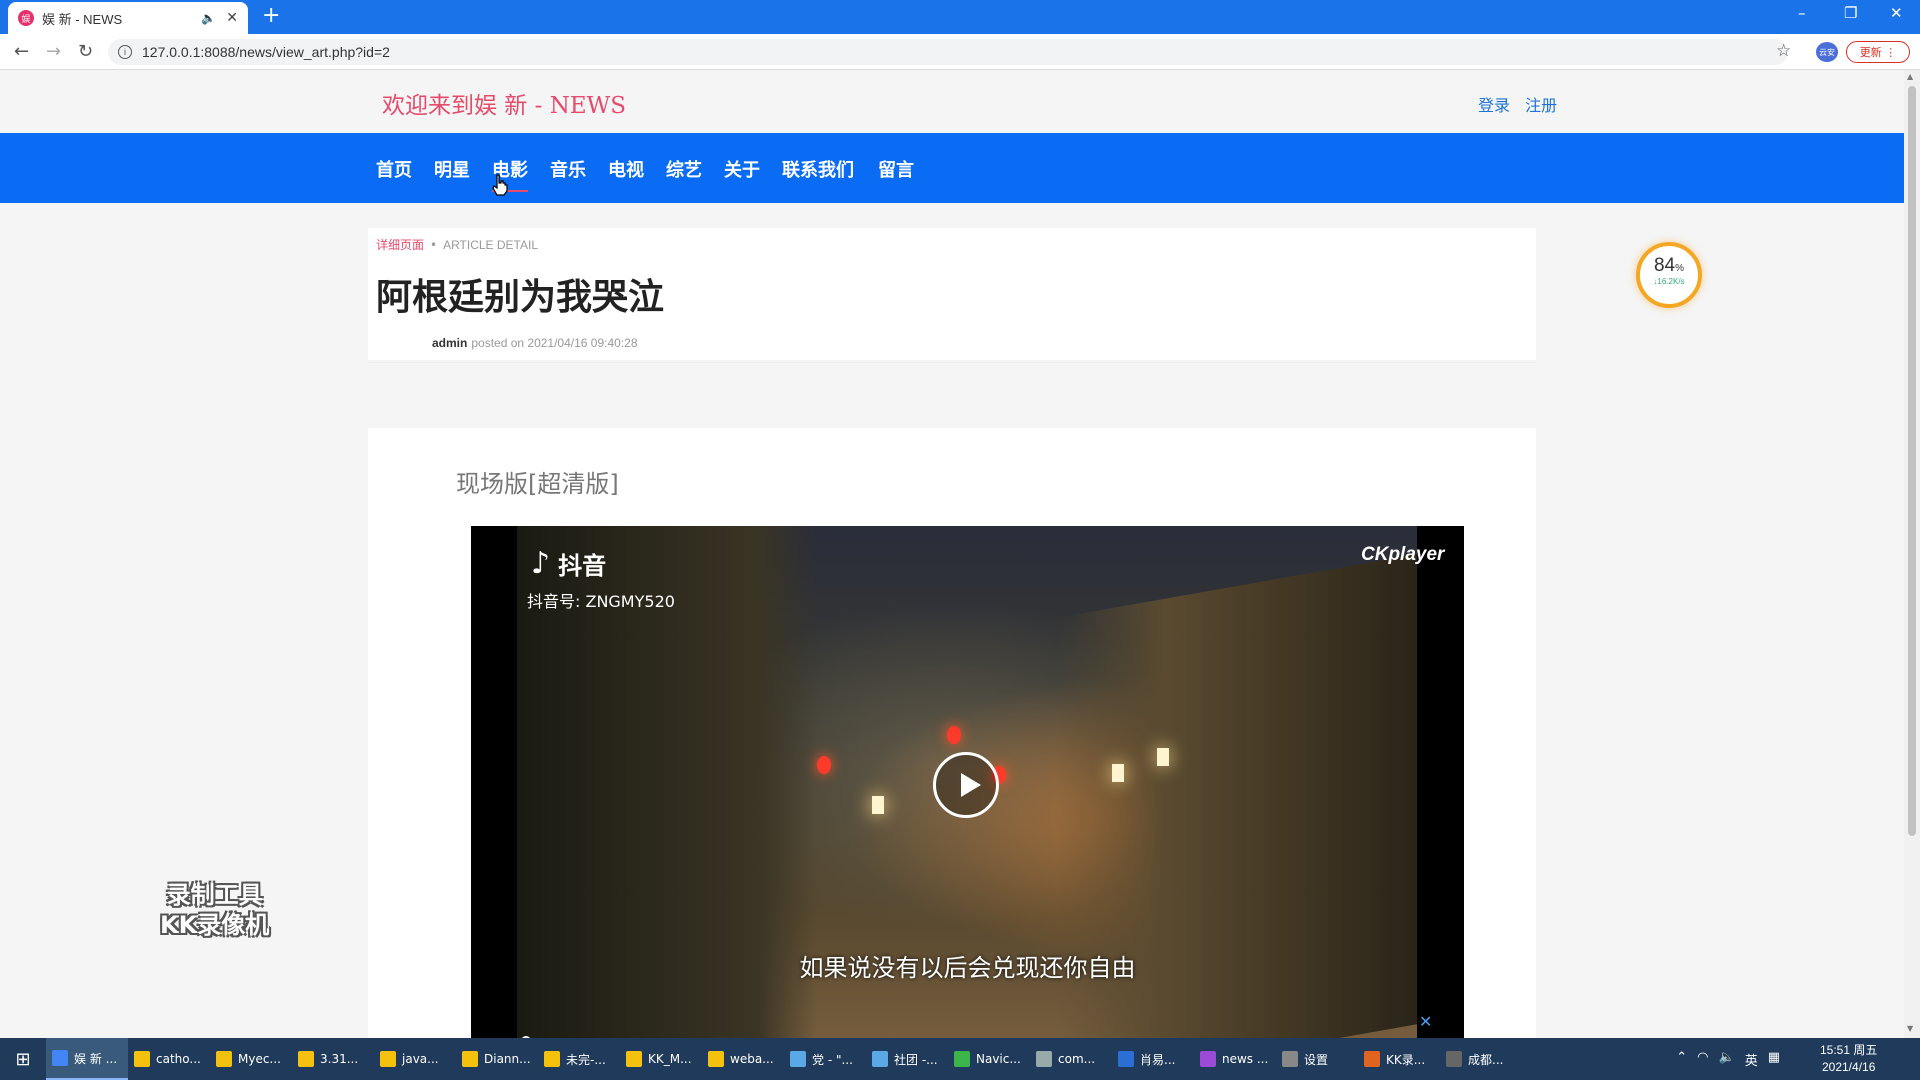 The image size is (1920, 1080). I want to click on window-close-icon: ✕, so click(1896, 13).